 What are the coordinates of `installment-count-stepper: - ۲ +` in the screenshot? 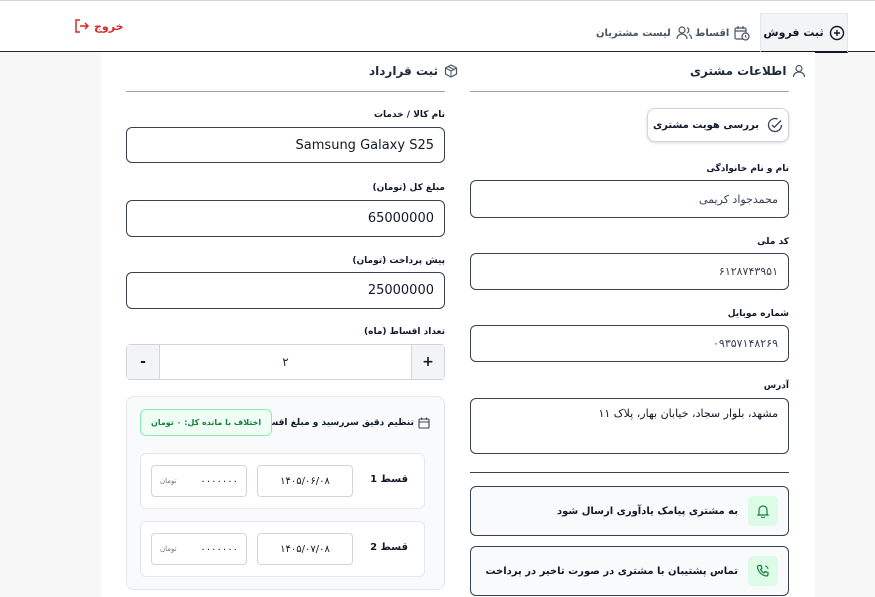 It's located at (285, 362).